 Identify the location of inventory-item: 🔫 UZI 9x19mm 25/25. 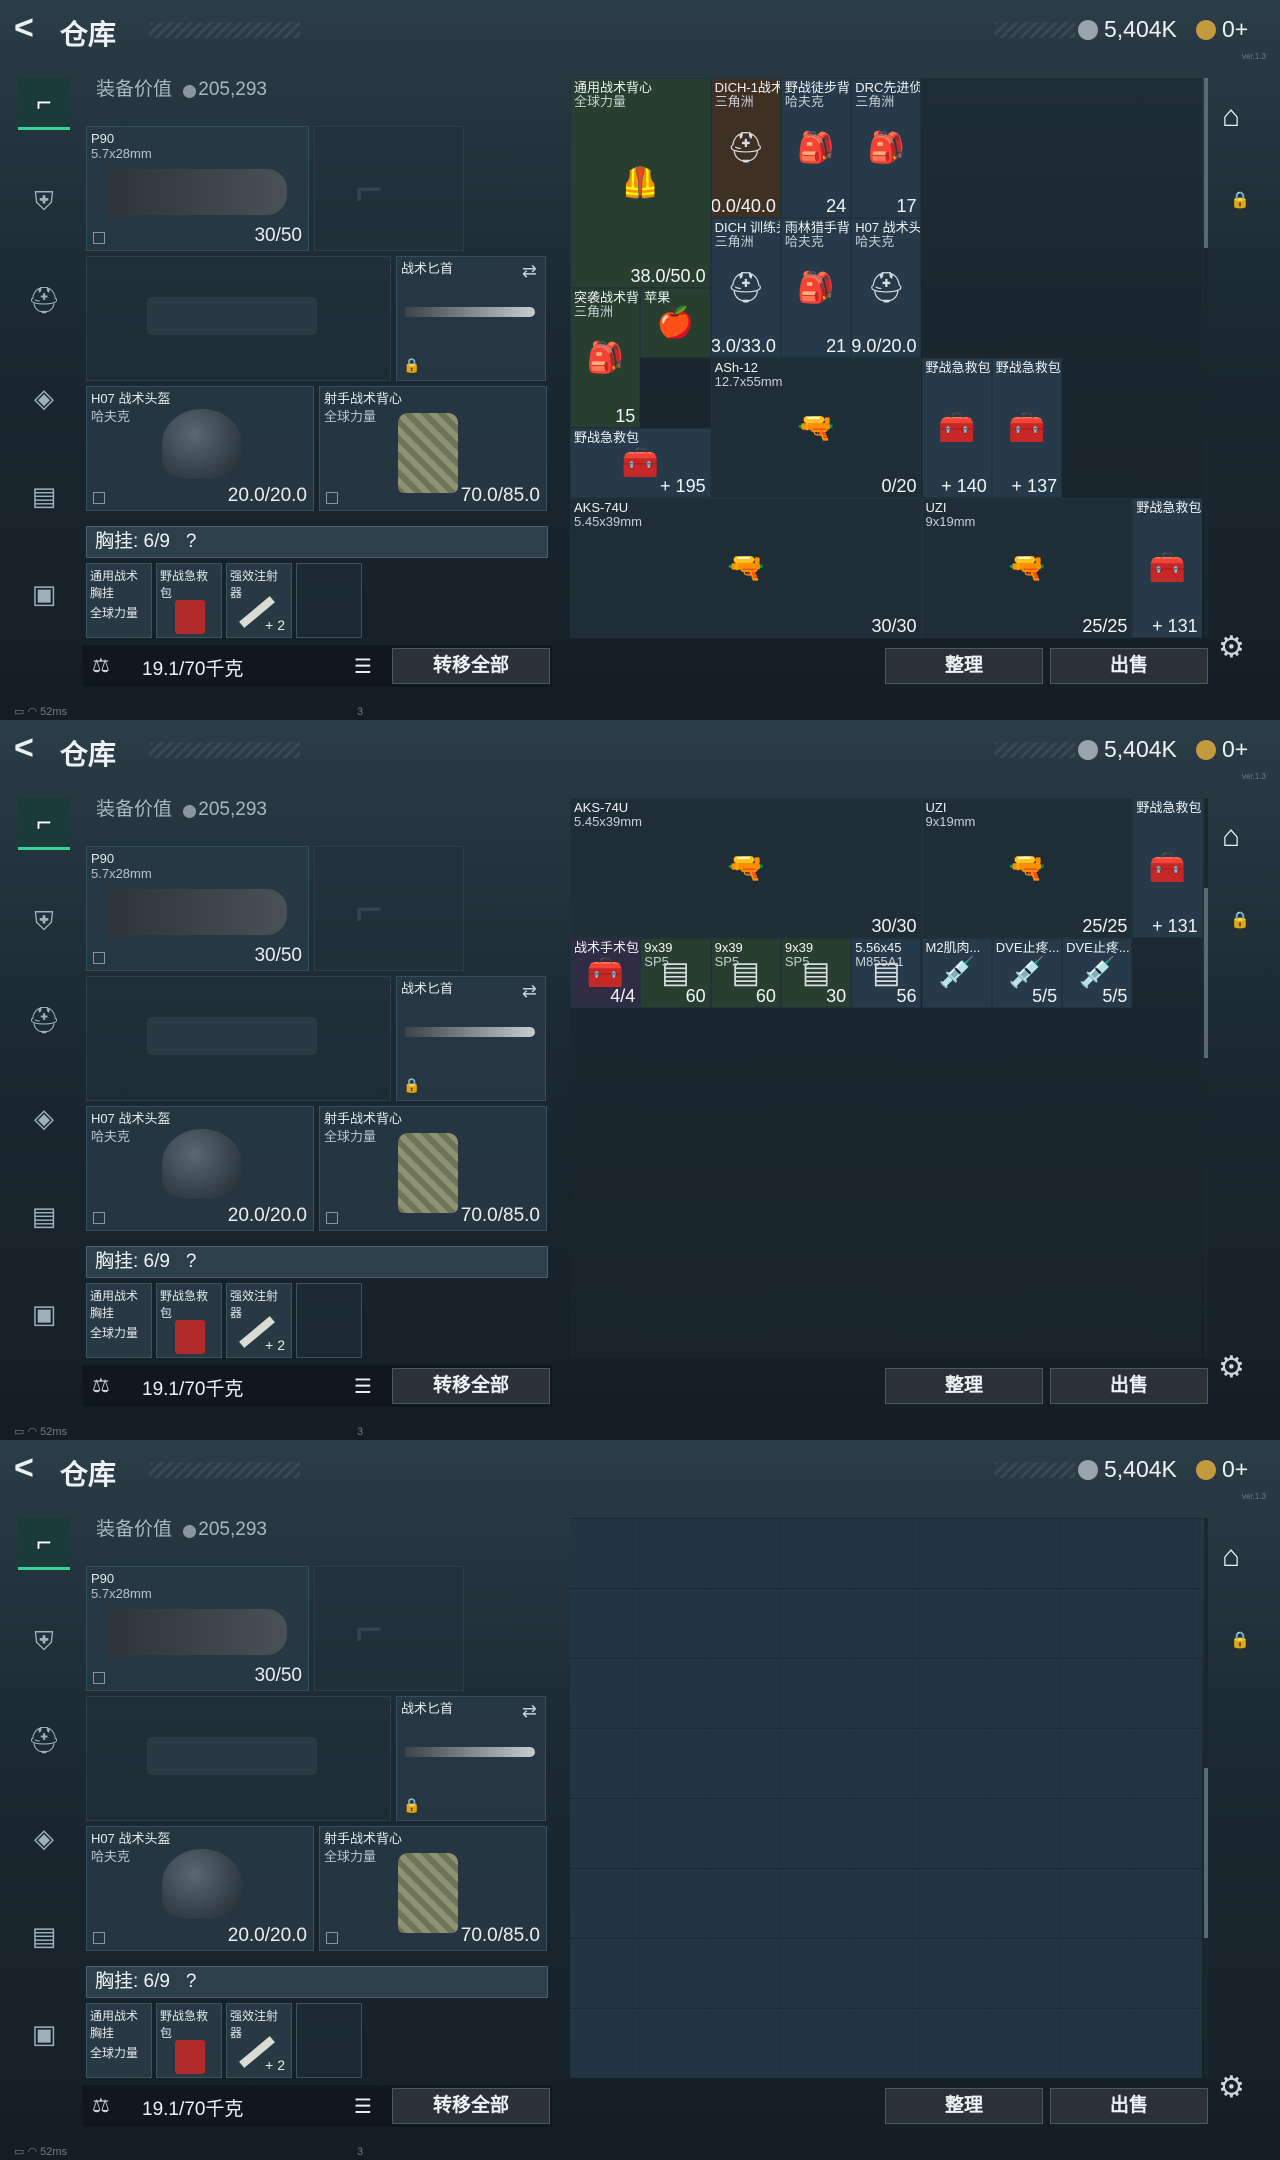
(1027, 568).